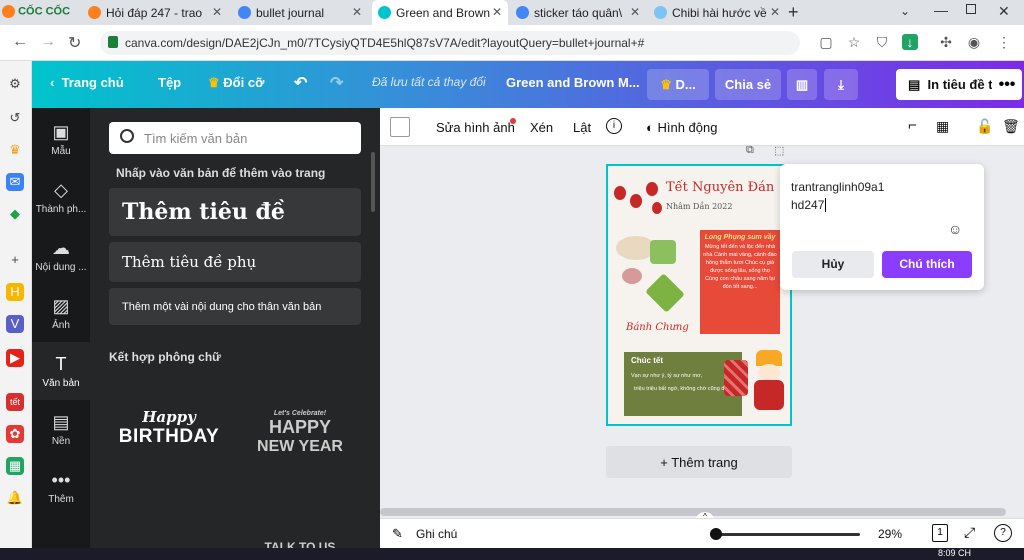  I want to click on browser-menu-icon: ⋮, so click(1004, 42).